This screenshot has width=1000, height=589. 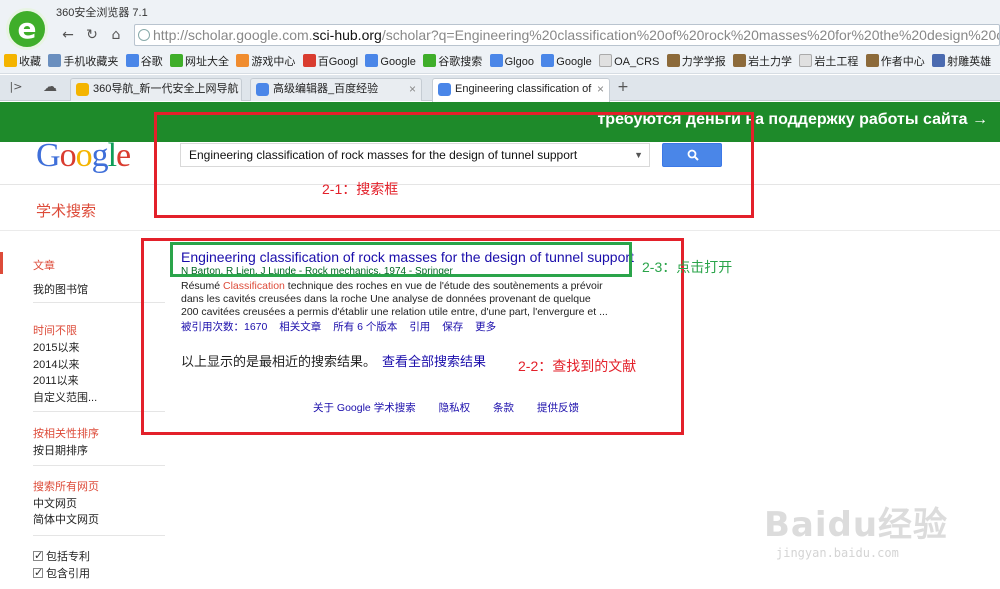 I want to click on cloud-icon: ☁, so click(x=50, y=87).